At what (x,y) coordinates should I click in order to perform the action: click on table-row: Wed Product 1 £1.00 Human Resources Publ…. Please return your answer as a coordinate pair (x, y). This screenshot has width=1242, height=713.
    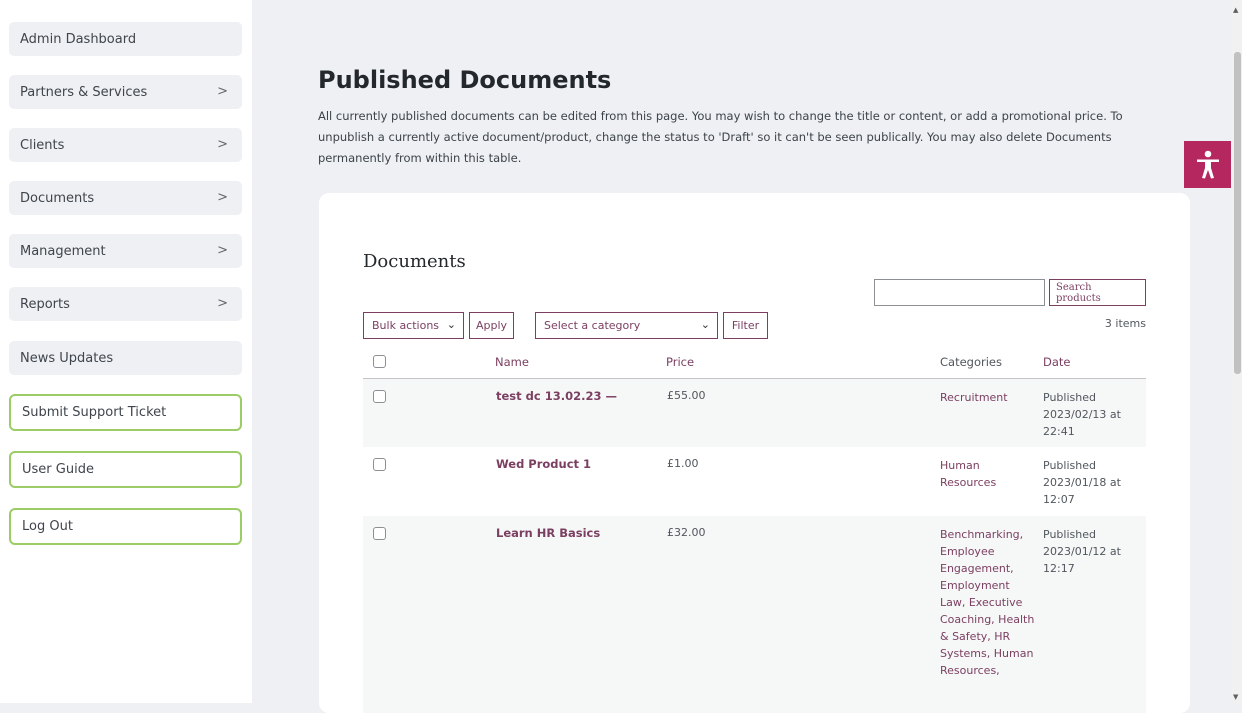
    Looking at the image, I should click on (754, 481).